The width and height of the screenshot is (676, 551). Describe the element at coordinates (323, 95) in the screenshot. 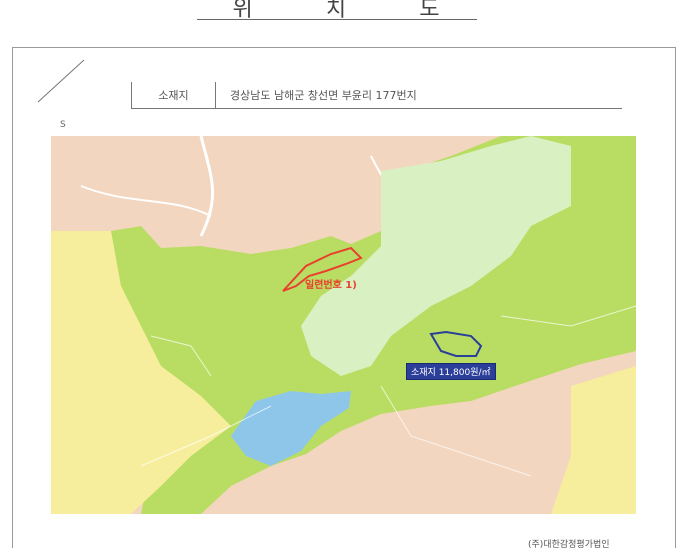

I see `address-value: 경상남도 남해군 창선면 부윤리 177번지` at that location.